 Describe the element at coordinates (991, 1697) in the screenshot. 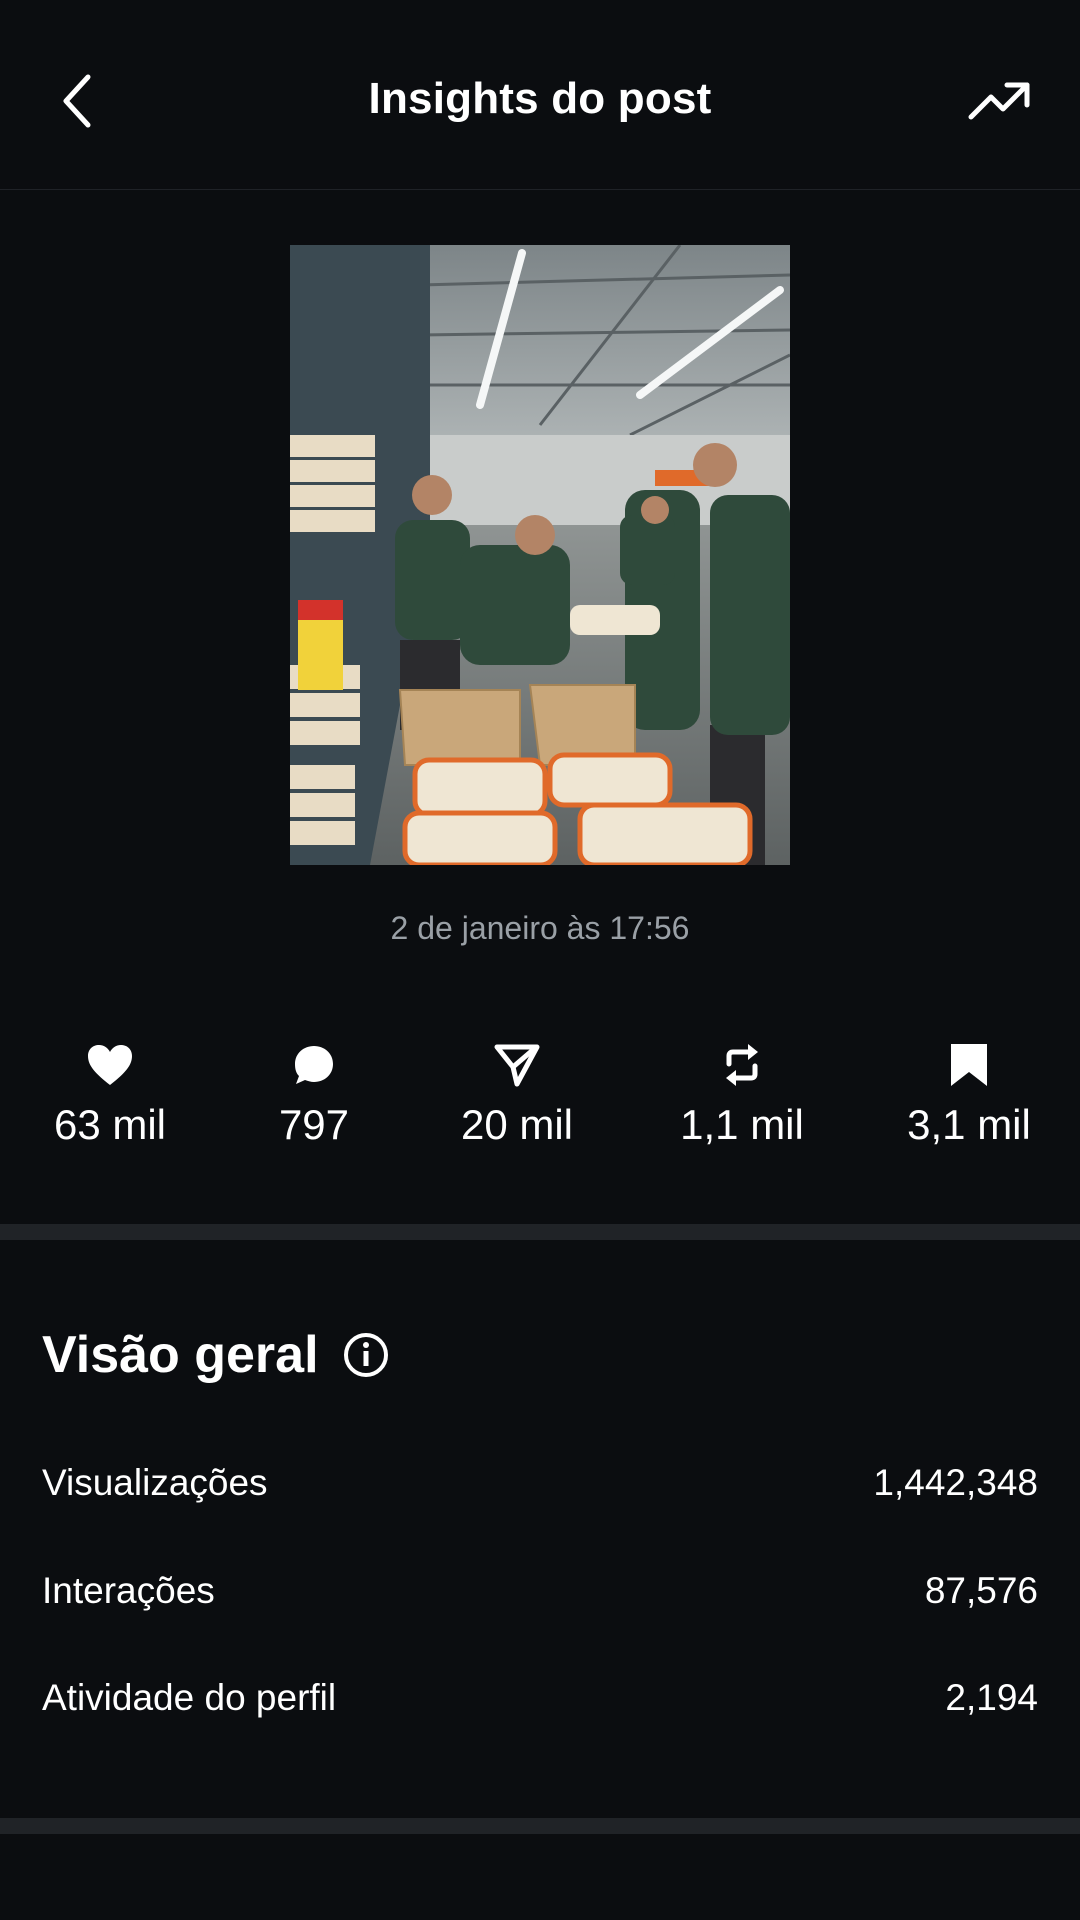

I see `row-value: 2,194` at that location.